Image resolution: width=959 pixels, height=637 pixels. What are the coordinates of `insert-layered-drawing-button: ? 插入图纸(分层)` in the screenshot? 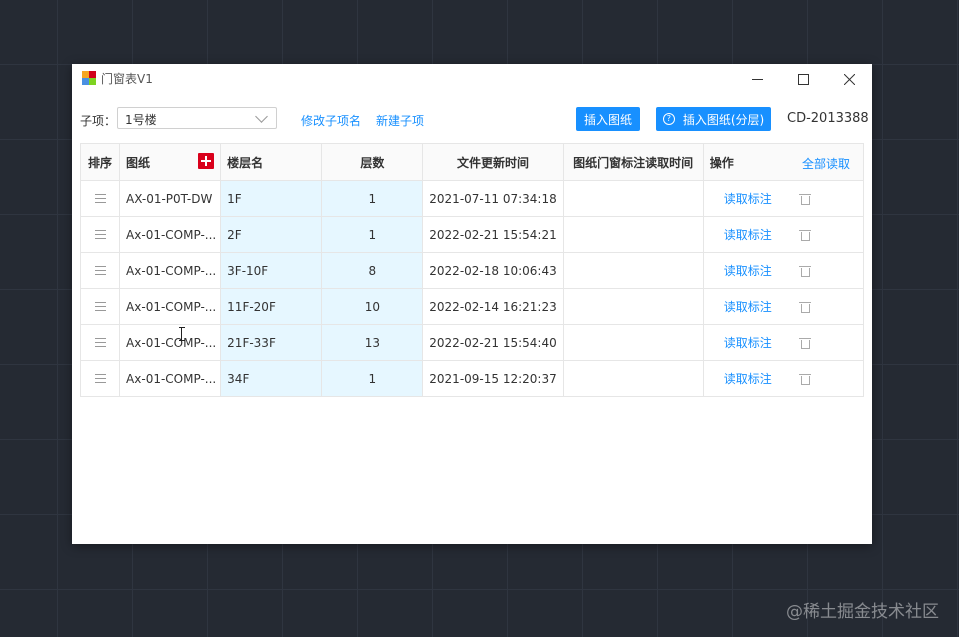 It's located at (713, 119).